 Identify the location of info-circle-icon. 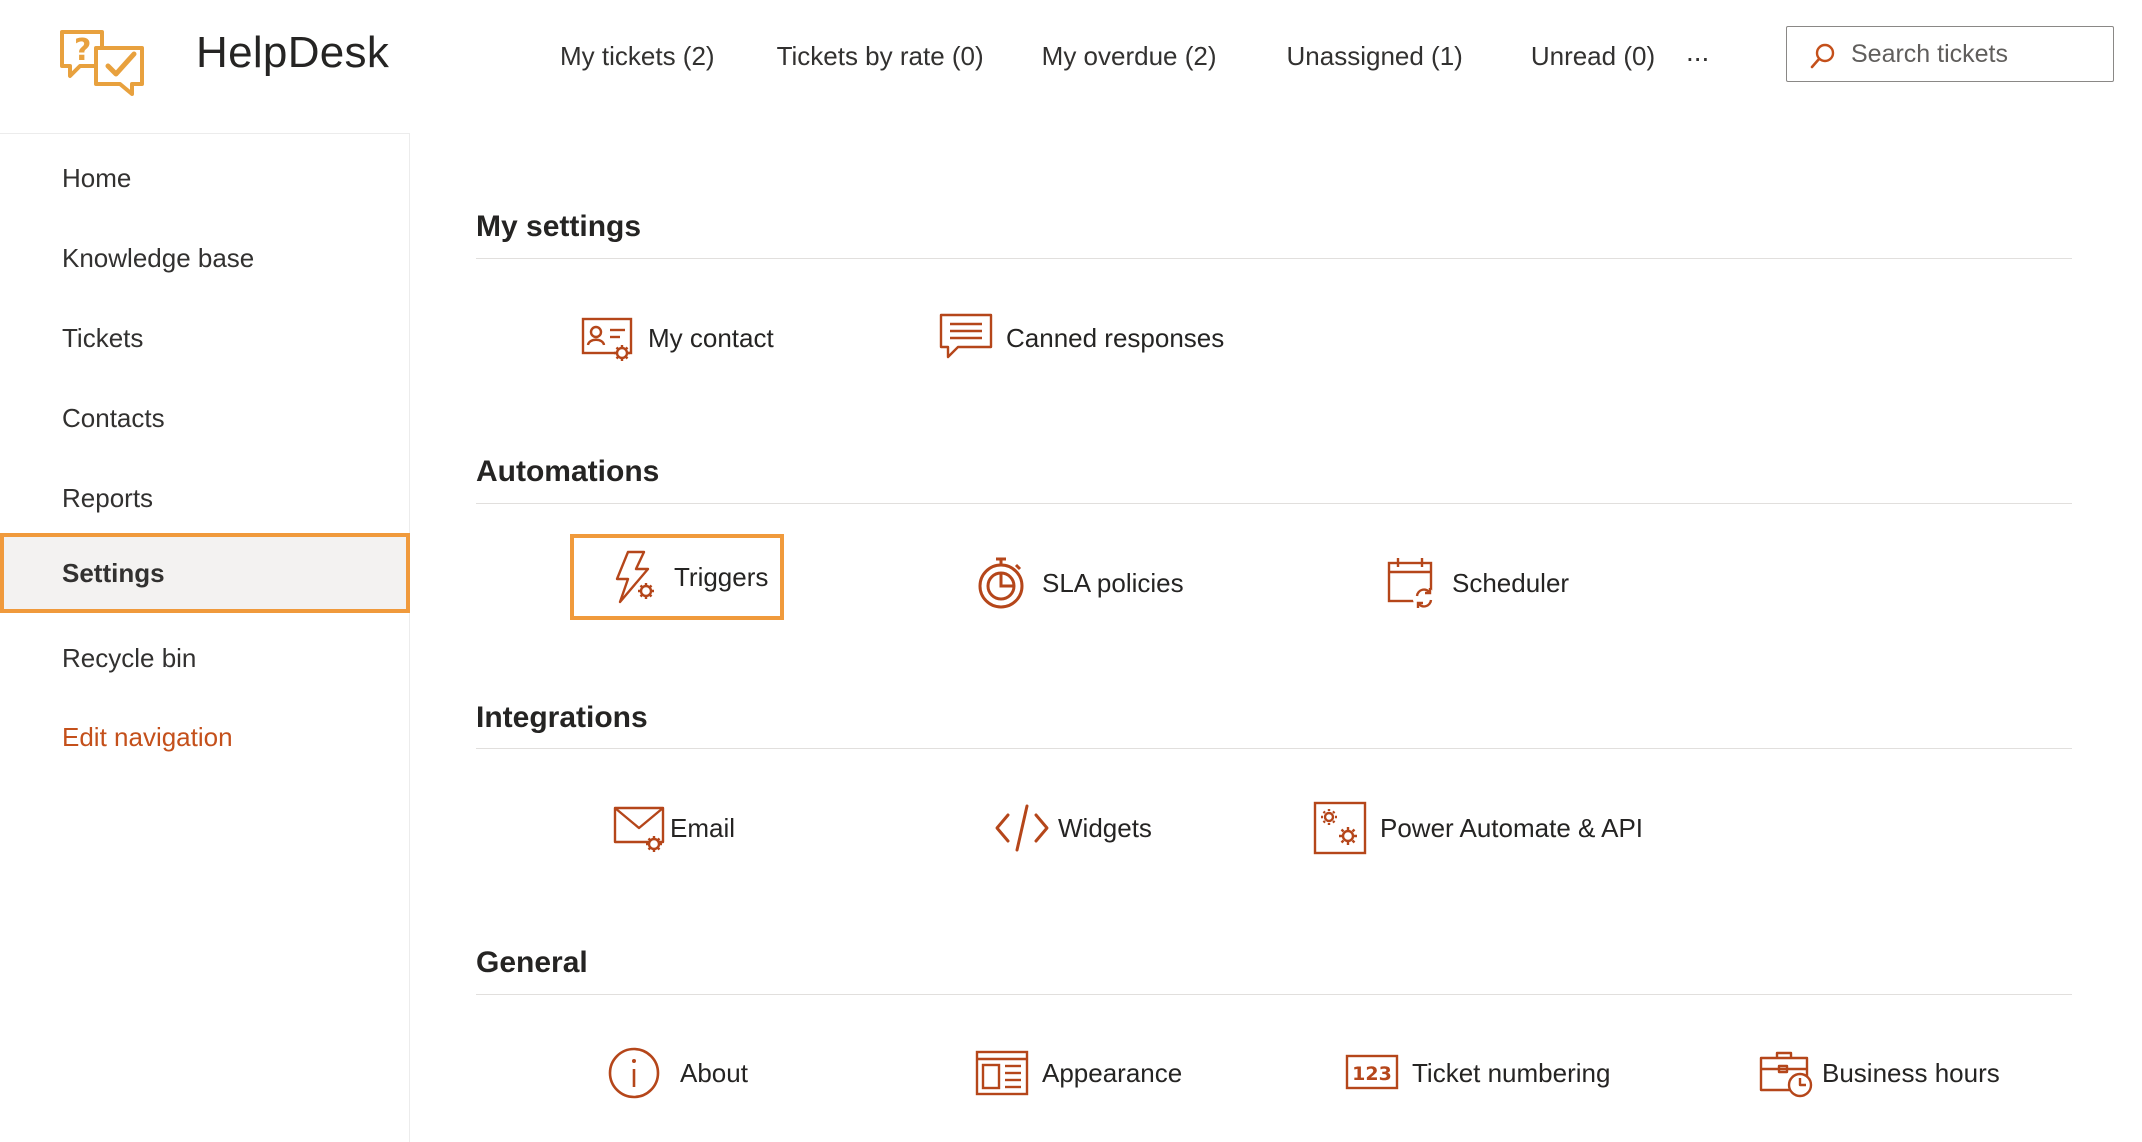
(634, 1073).